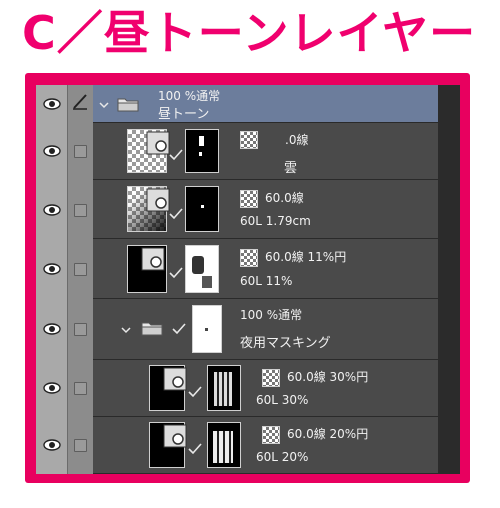 Image resolution: width=500 pixels, height=508 pixels. What do you see at coordinates (275, 221) in the screenshot?
I see `layer-name: 60L 1.79cm` at bounding box center [275, 221].